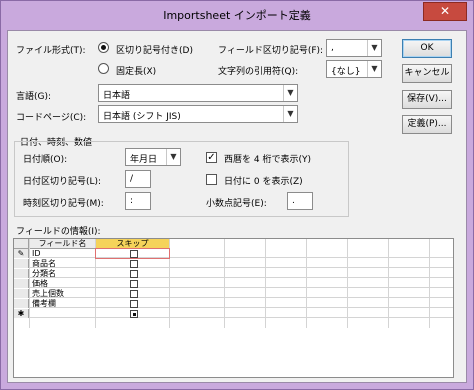  Describe the element at coordinates (132, 201) in the screenshot. I see `time-delimiter-value: :` at that location.